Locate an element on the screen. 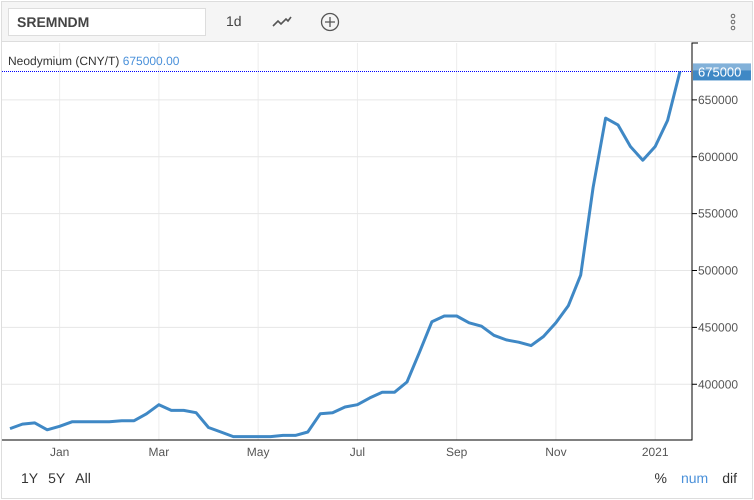 The image size is (754, 500). x-axis-label: Jan is located at coordinates (60, 452).